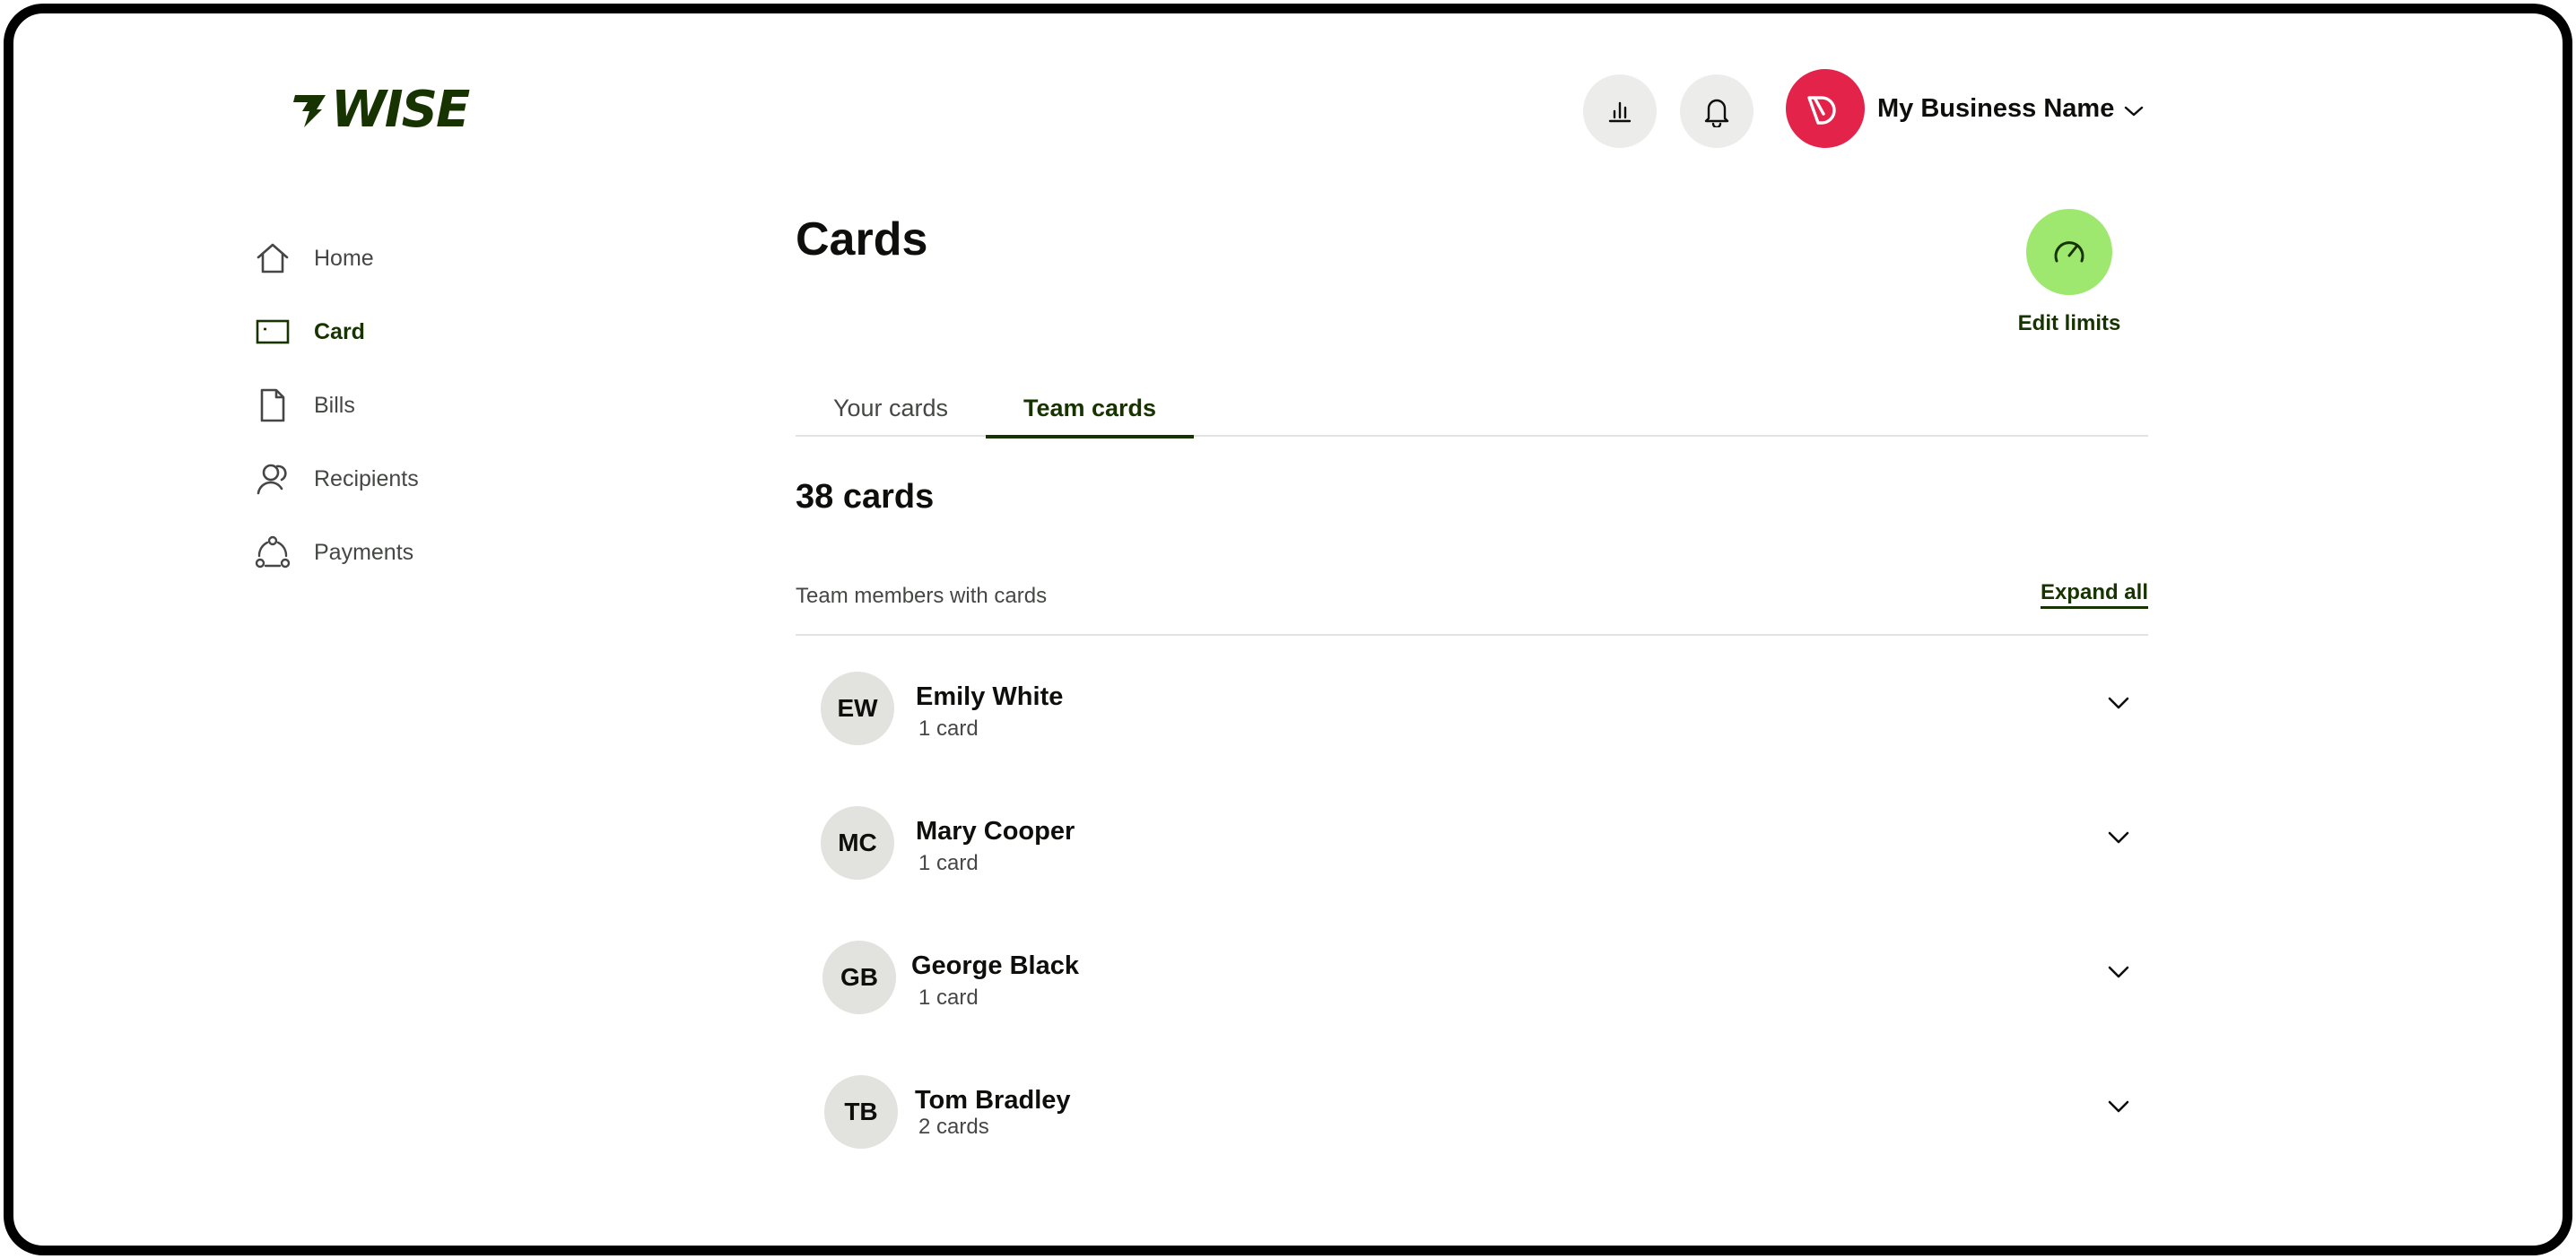 Image resolution: width=2576 pixels, height=1259 pixels. I want to click on list-item: EW Emily White 1 card, so click(1482, 730).